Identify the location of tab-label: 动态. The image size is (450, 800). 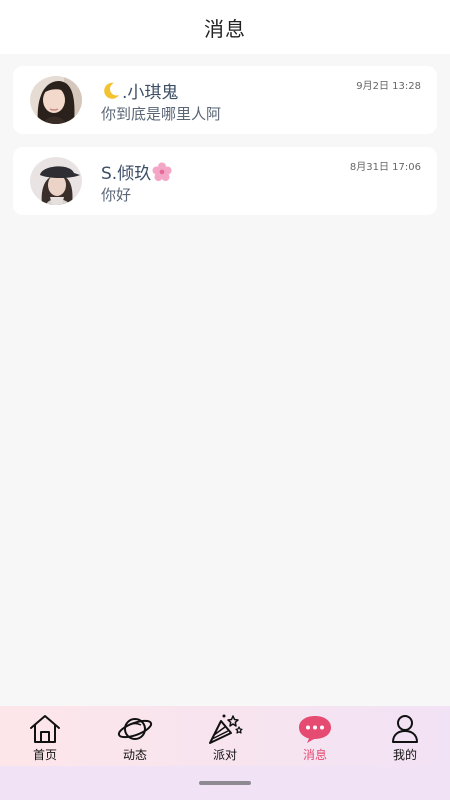
(134, 755).